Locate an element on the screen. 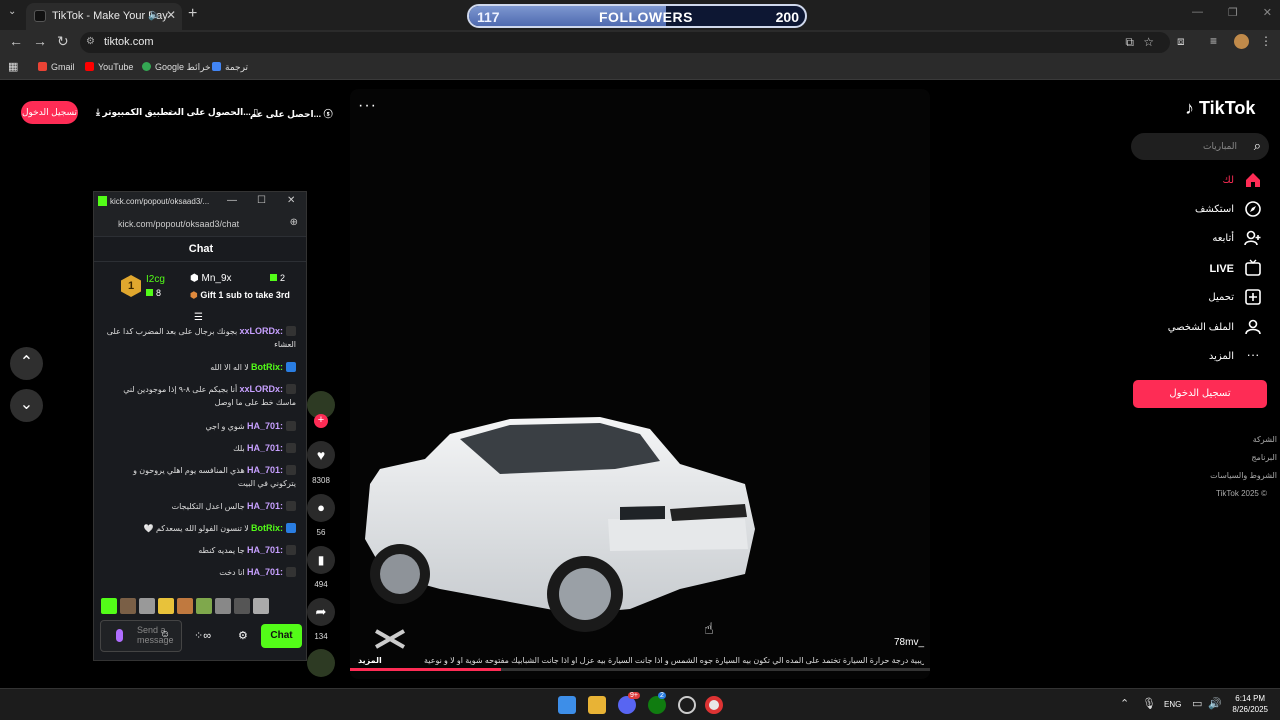 This screenshot has width=1280, height=720. tab-tiktok: TikTok - Make Your Day 🔈 ✕ is located at coordinates (104, 16).